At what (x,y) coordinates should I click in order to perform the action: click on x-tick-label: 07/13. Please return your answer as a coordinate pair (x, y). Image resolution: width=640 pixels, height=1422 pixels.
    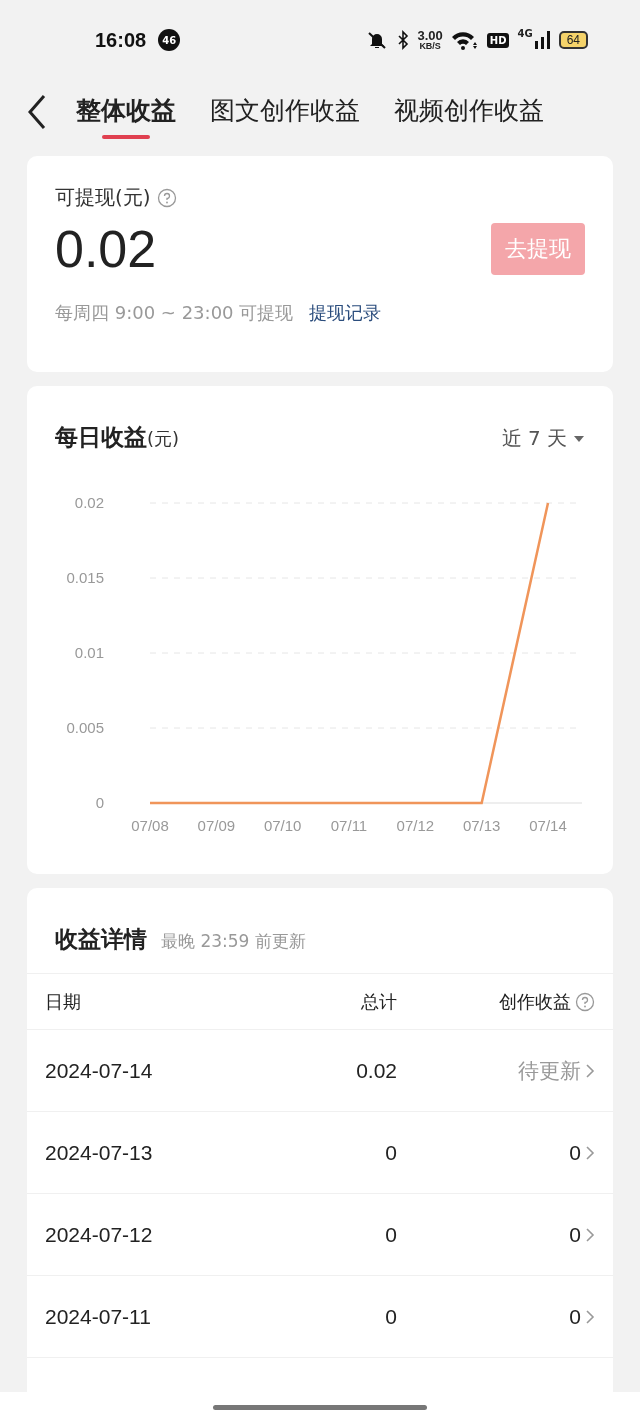
    Looking at the image, I should click on (481, 825).